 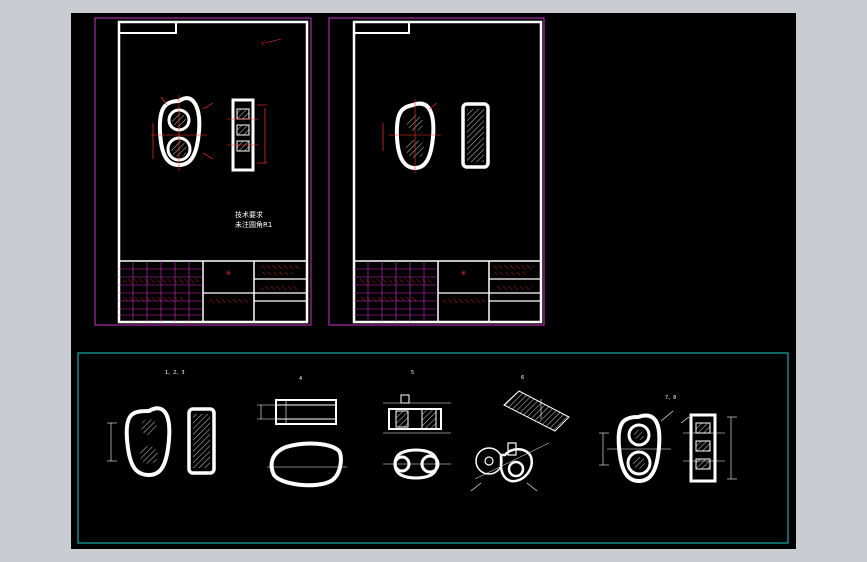 What do you see at coordinates (213, 291) in the screenshot?
I see `sheet-1-title-block: ※` at bounding box center [213, 291].